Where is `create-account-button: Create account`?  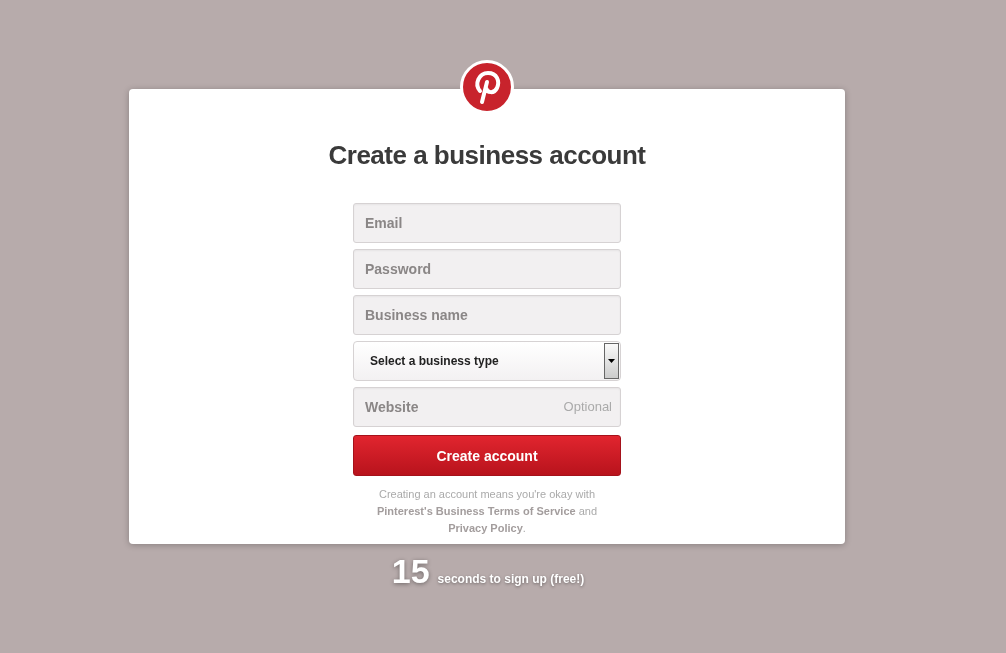
create-account-button: Create account is located at coordinates (487, 455).